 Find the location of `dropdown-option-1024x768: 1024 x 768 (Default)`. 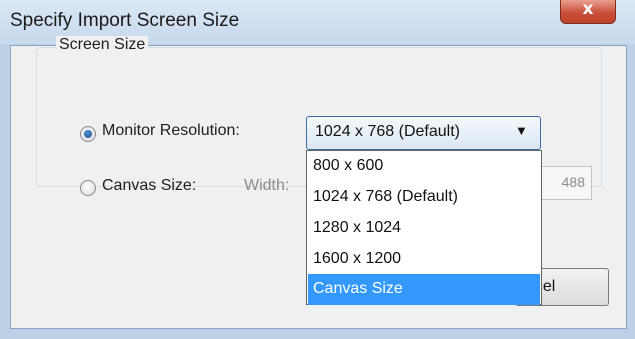

dropdown-option-1024x768: 1024 x 768 (Default) is located at coordinates (424, 197).